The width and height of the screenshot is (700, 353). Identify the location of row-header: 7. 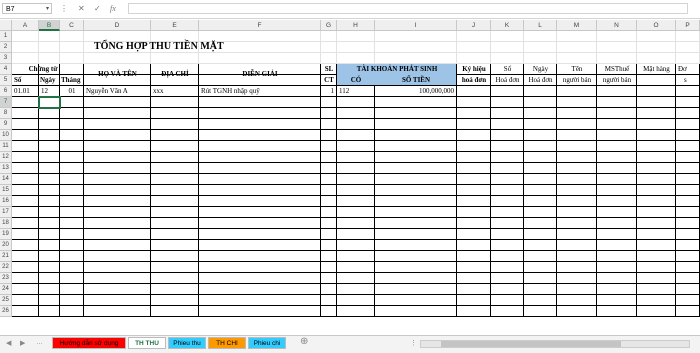
(6, 102).